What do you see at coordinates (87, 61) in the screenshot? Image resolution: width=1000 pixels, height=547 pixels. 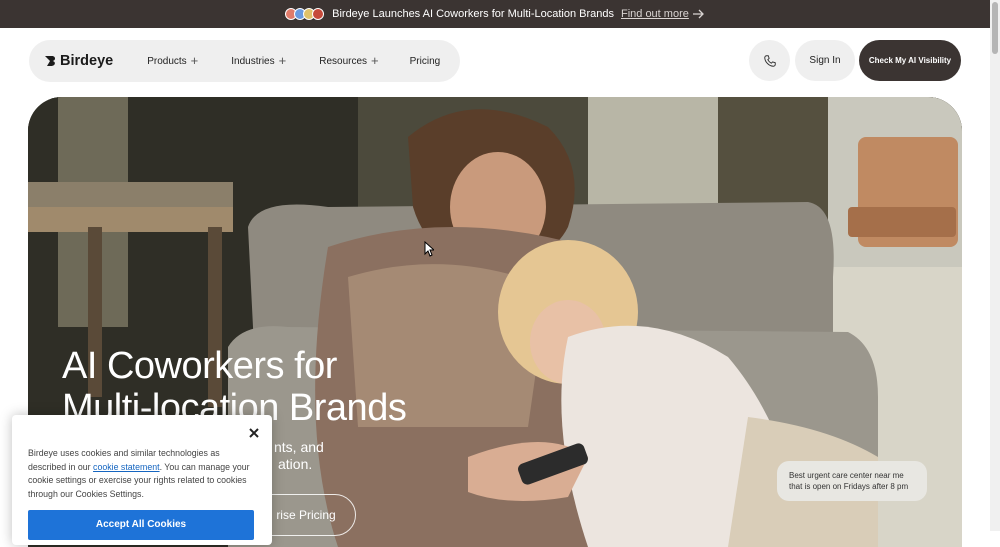 I see `logo-text: Birdeye` at bounding box center [87, 61].